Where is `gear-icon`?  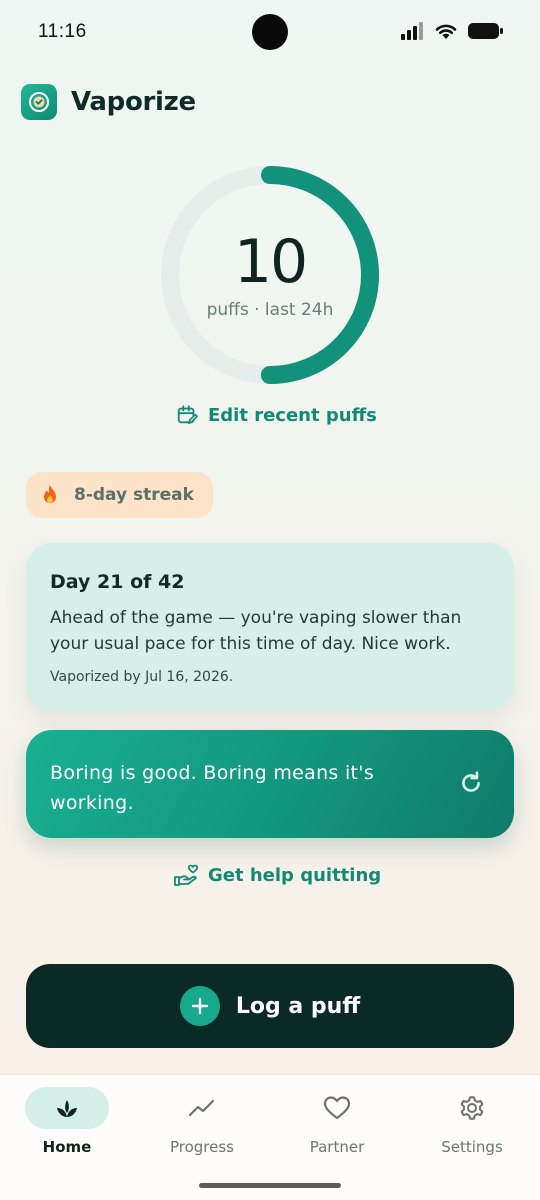
gear-icon is located at coordinates (472, 1108).